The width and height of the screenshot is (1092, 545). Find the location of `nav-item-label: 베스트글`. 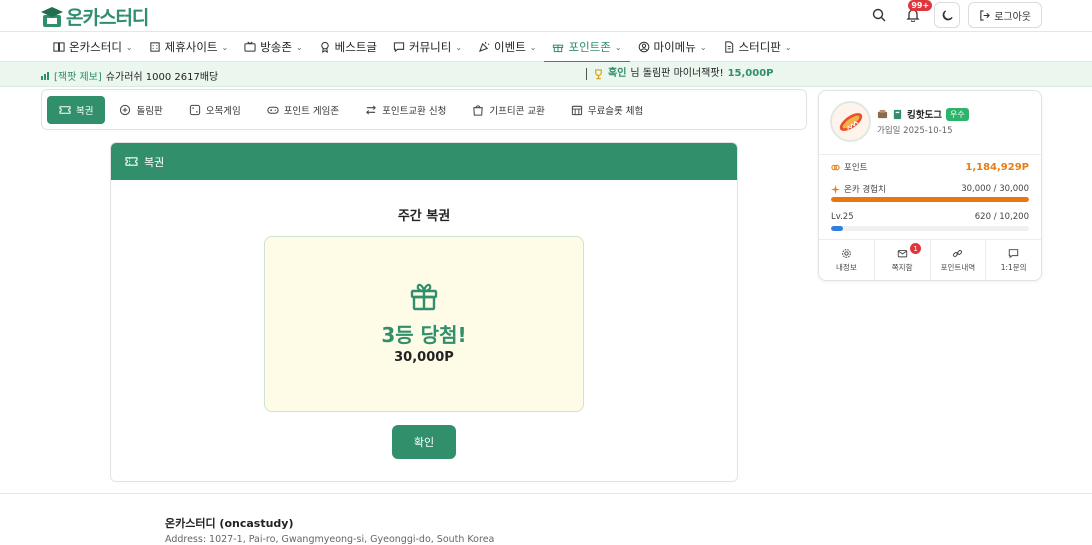

nav-item-label: 베스트글 is located at coordinates (355, 47).